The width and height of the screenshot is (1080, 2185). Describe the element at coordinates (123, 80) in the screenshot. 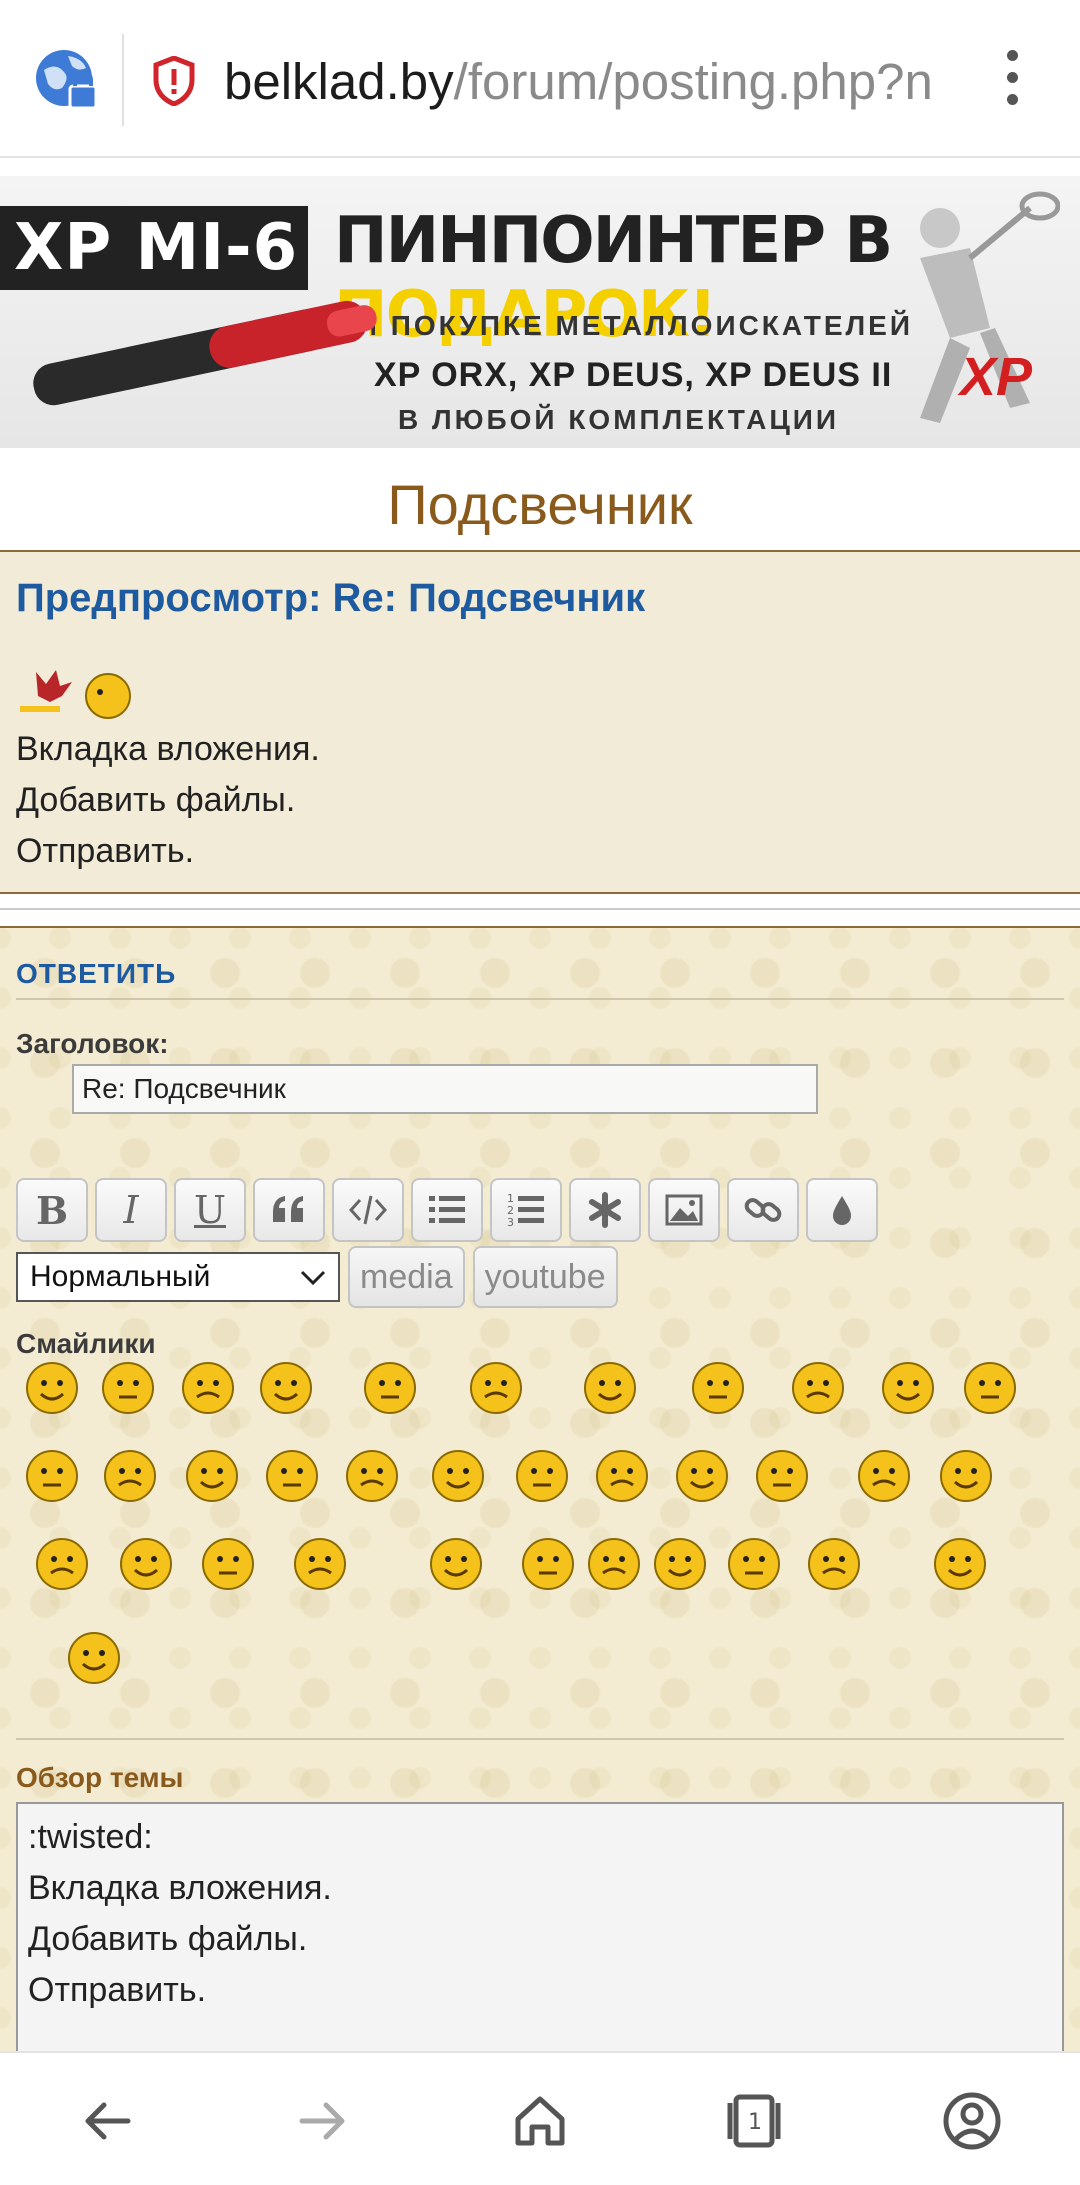

I see `url-separator` at that location.